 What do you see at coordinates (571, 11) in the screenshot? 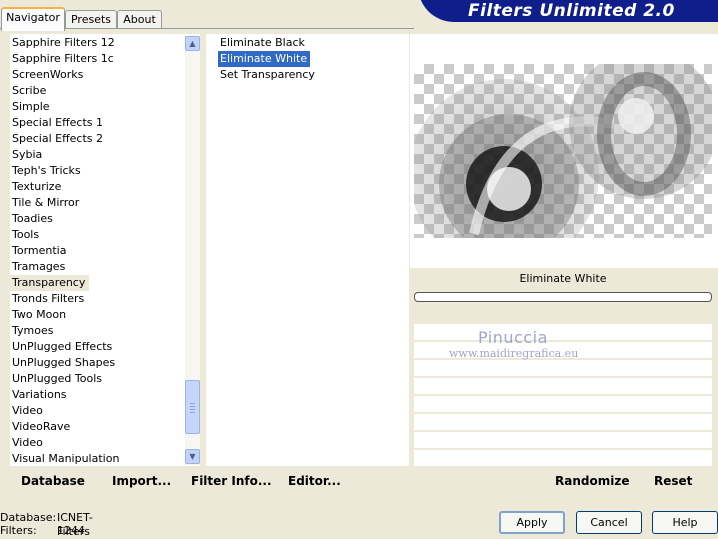
I see `app-title: Filters Unlimited 2.0` at bounding box center [571, 11].